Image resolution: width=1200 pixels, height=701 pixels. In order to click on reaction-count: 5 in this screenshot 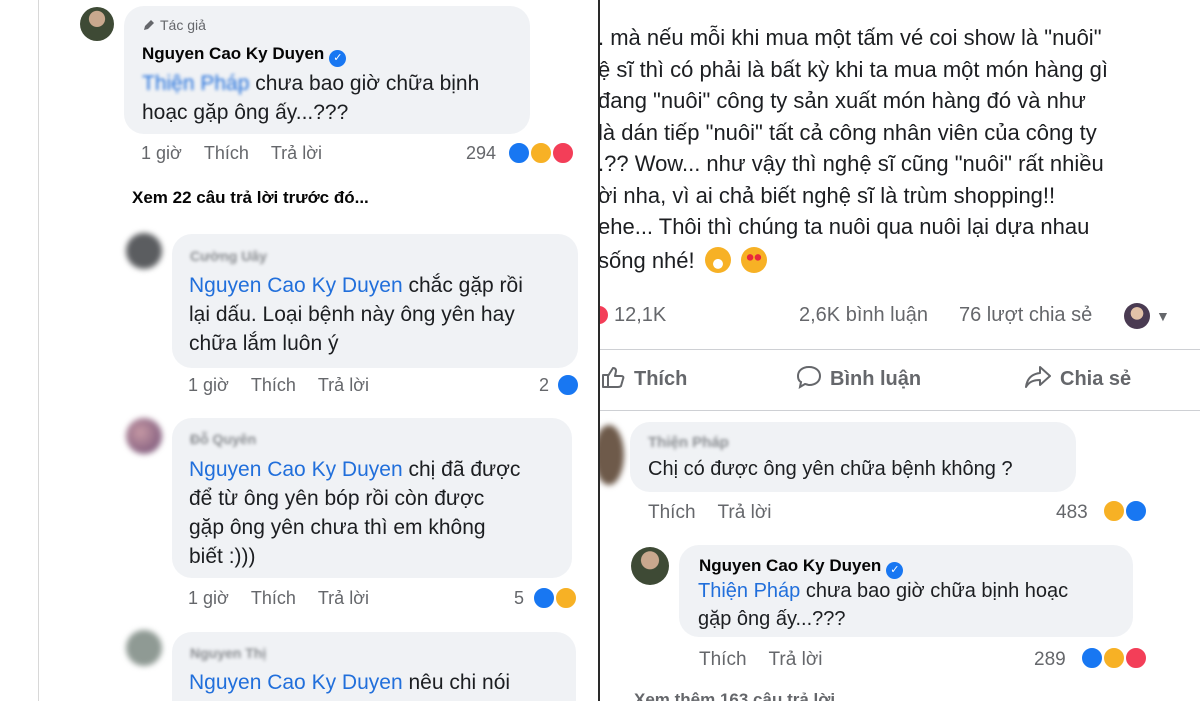, I will do `click(519, 598)`.